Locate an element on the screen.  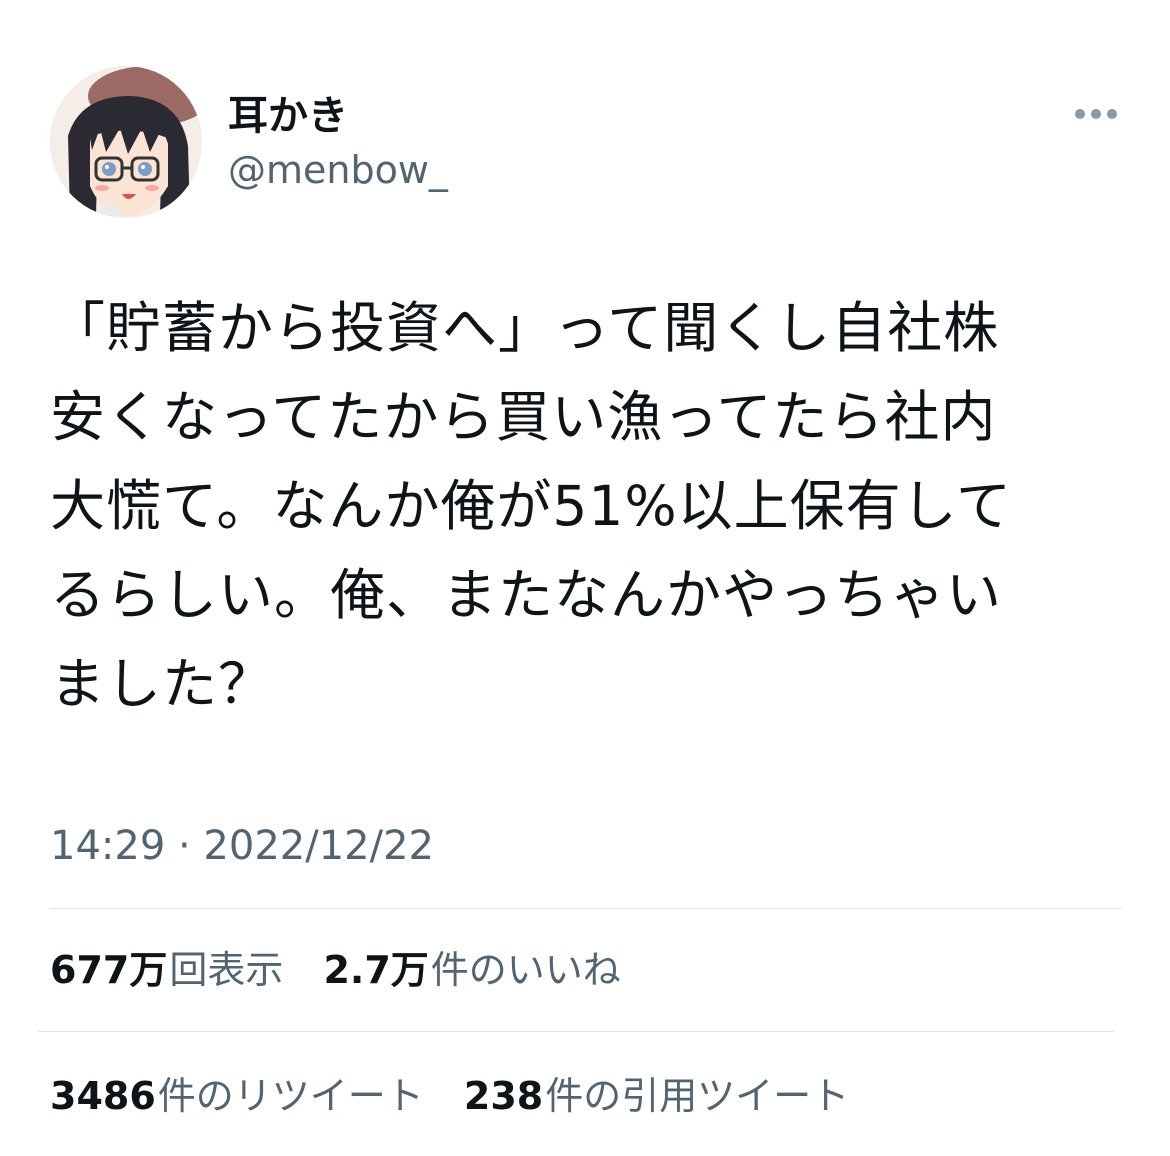
user-display-name: 耳かき is located at coordinates (288, 116).